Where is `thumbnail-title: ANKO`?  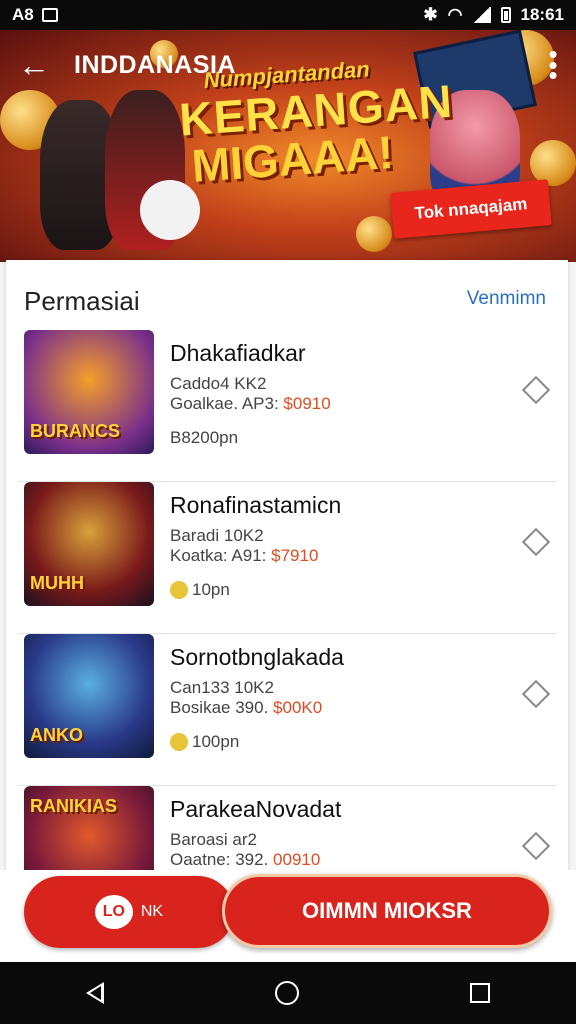
thumbnail-title: ANKO is located at coordinates (56, 735).